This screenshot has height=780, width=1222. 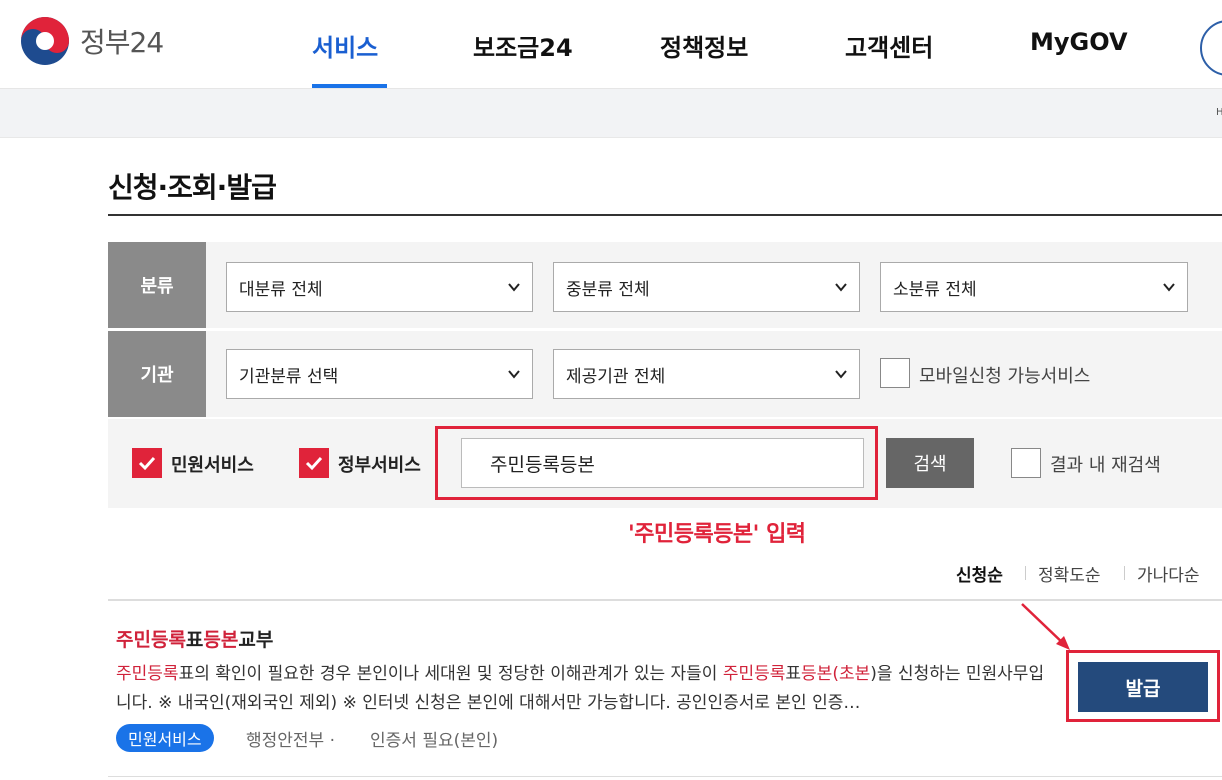 What do you see at coordinates (379, 374) in the screenshot?
I see `agency-type-select: 기관분류 선택` at bounding box center [379, 374].